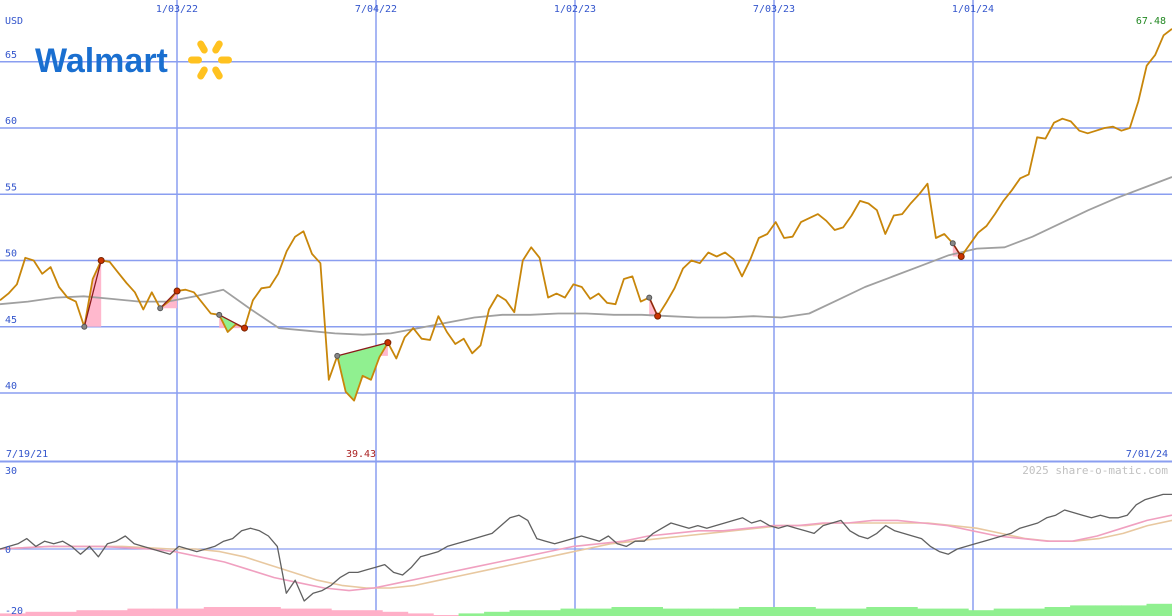  What do you see at coordinates (11, 320) in the screenshot?
I see `y-tick-label: 45` at bounding box center [11, 320].